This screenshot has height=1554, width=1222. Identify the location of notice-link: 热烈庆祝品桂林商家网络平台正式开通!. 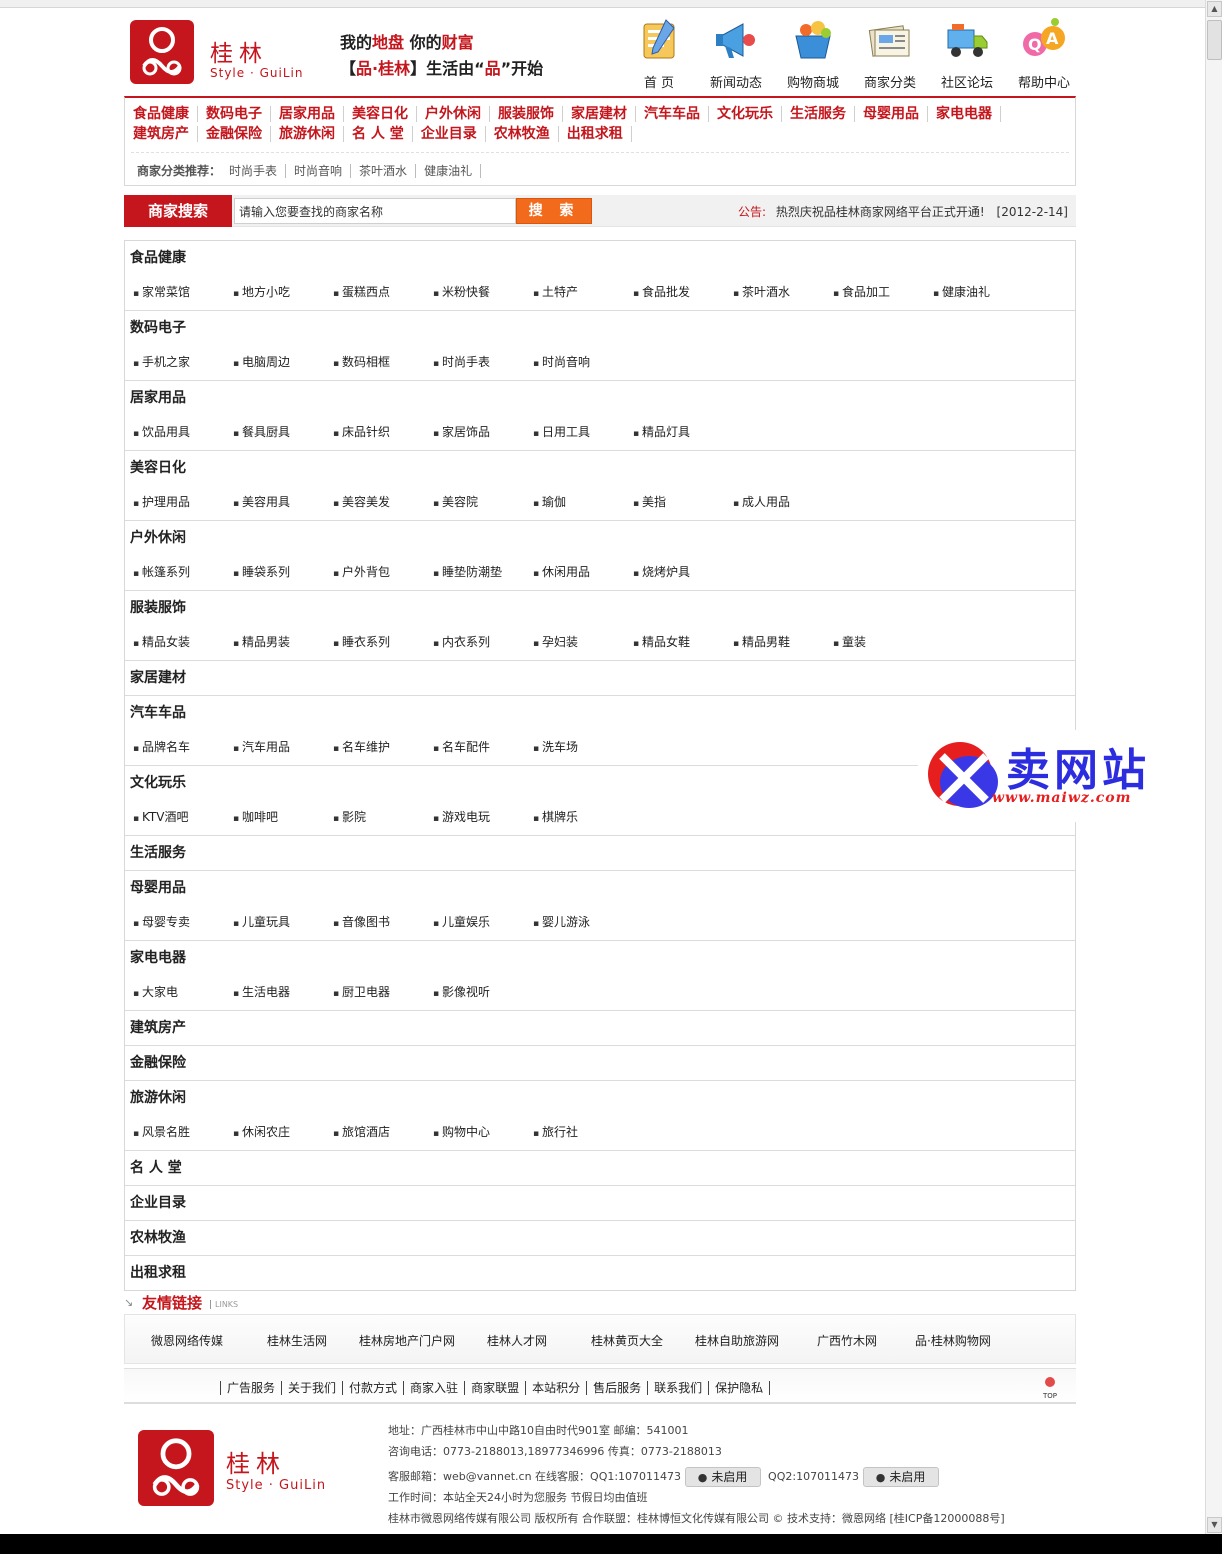
(880, 212).